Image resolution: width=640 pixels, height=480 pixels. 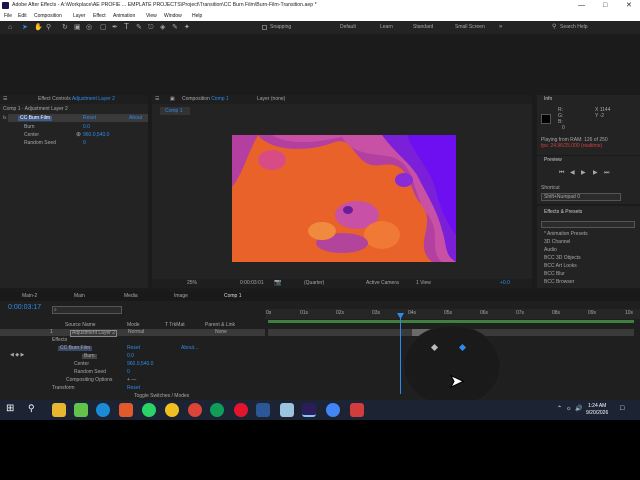 What do you see at coordinates (38, 27) in the screenshot?
I see `hand-tool-icon: ✋` at bounding box center [38, 27].